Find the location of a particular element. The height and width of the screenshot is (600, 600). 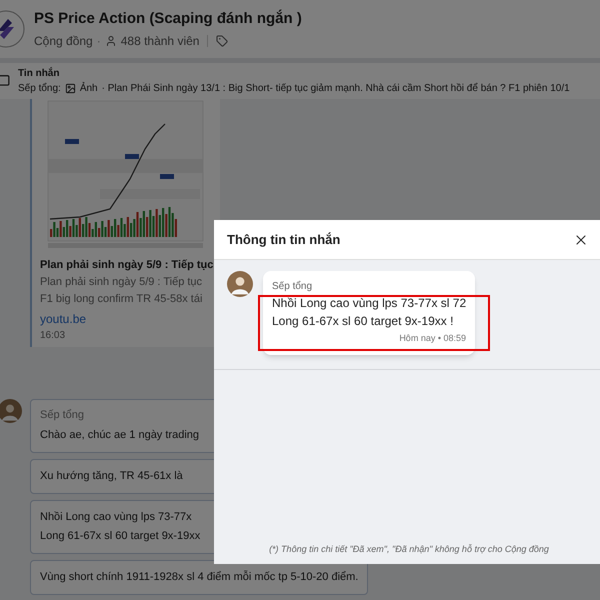

pinned-message-bar: Tin nhắn Sếp tổng: Ảnh · Plan Phái Sinh ngày 13/1 : Big Short- tiếp tục giảm mạnh. Nhà cái cầm Short hồi để bán ? F1 phiên 10/1 is located at coordinates (300, 81).